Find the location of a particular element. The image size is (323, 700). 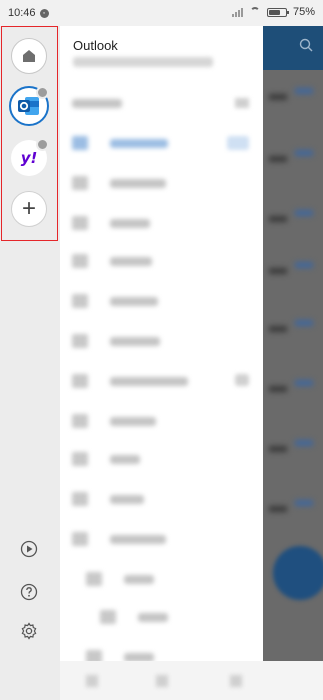

home-account-button is located at coordinates (29, 56).